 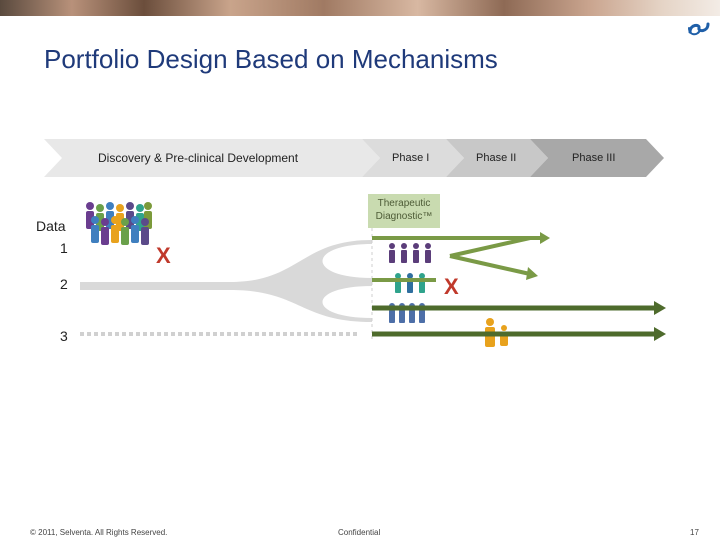 I want to click on cohort-b-icon, so click(x=410, y=283).